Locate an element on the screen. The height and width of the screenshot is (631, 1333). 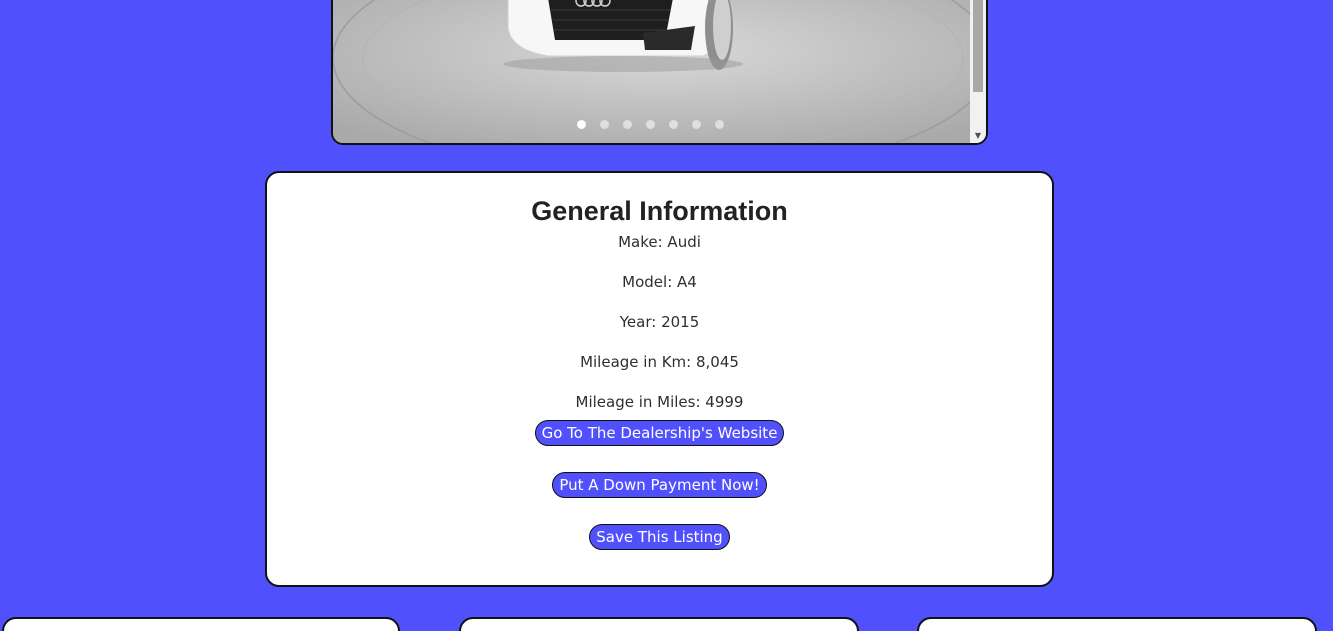
model-text: Model: A4 is located at coordinates (659, 282).